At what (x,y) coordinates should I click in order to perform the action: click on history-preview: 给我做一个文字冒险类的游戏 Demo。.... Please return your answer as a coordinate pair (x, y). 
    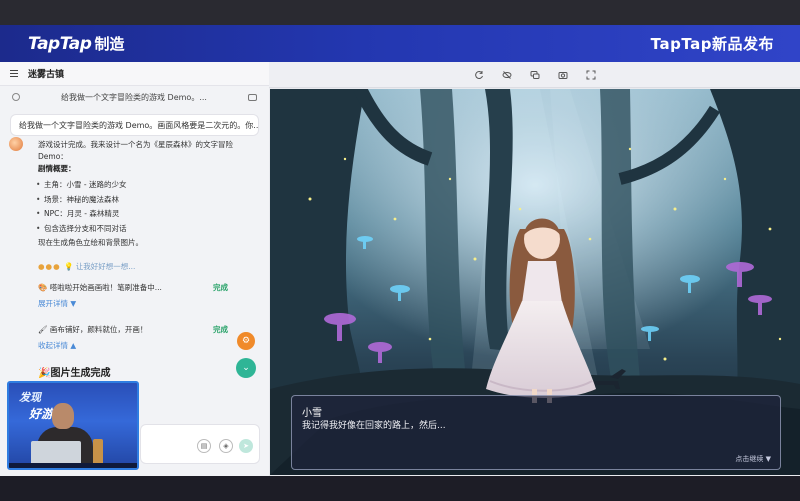
    Looking at the image, I should click on (134, 97).